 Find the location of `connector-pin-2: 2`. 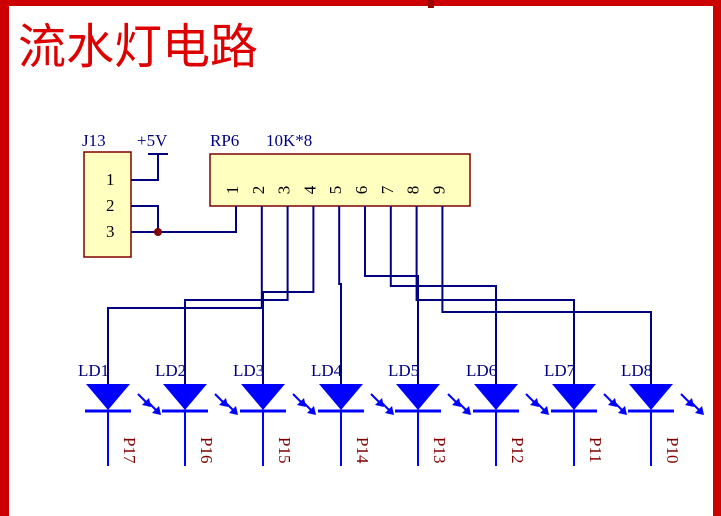

connector-pin-2: 2 is located at coordinates (110, 205).